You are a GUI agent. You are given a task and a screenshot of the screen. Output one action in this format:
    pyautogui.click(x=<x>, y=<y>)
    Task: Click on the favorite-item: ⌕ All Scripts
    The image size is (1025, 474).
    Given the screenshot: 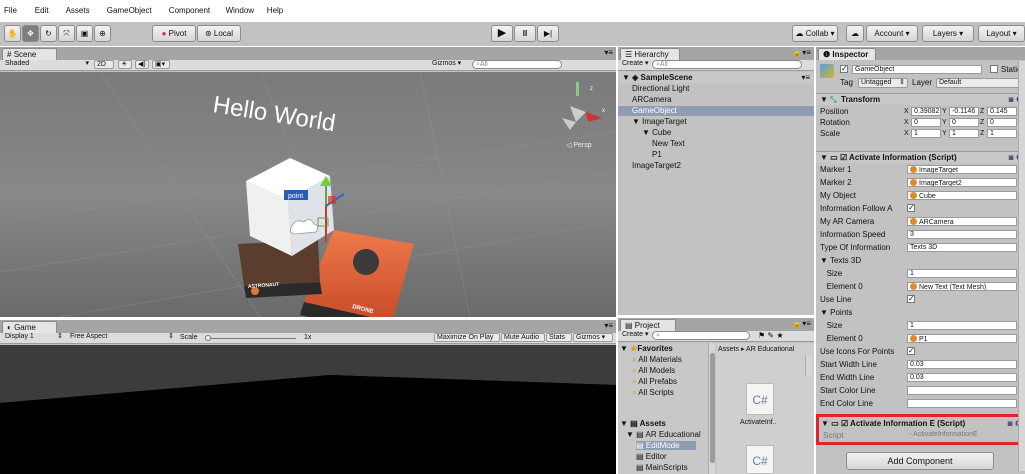 What is the action you would take?
    pyautogui.click(x=653, y=393)
    